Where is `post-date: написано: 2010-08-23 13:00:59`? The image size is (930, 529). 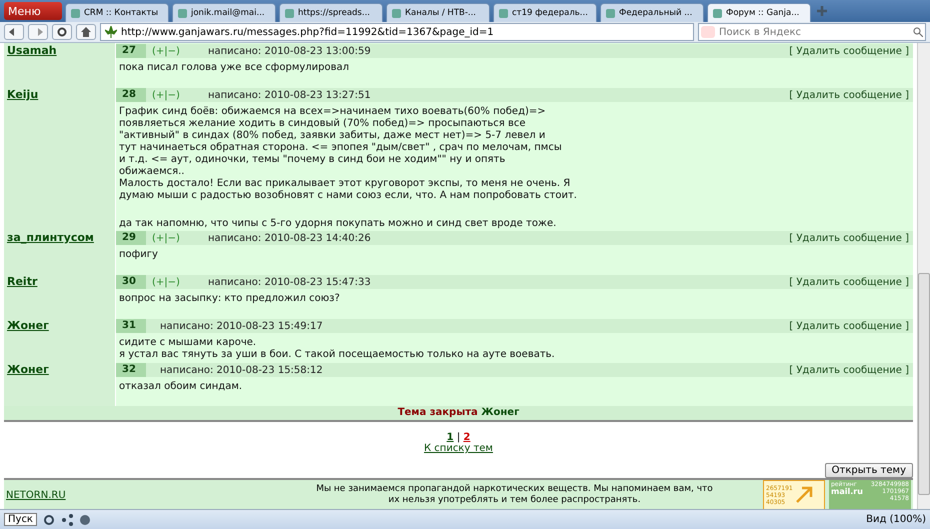 post-date: написано: 2010-08-23 13:00:59 is located at coordinates (289, 51).